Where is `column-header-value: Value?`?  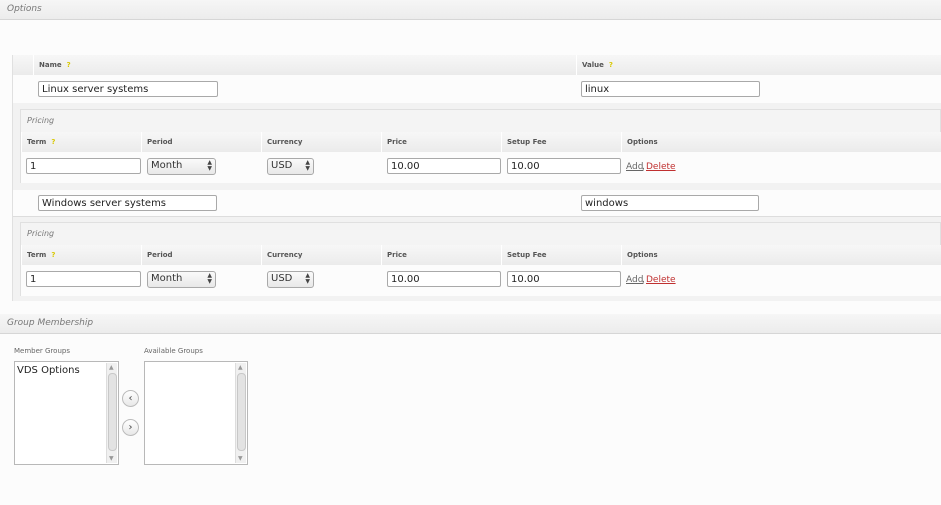 column-header-value: Value? is located at coordinates (758, 65).